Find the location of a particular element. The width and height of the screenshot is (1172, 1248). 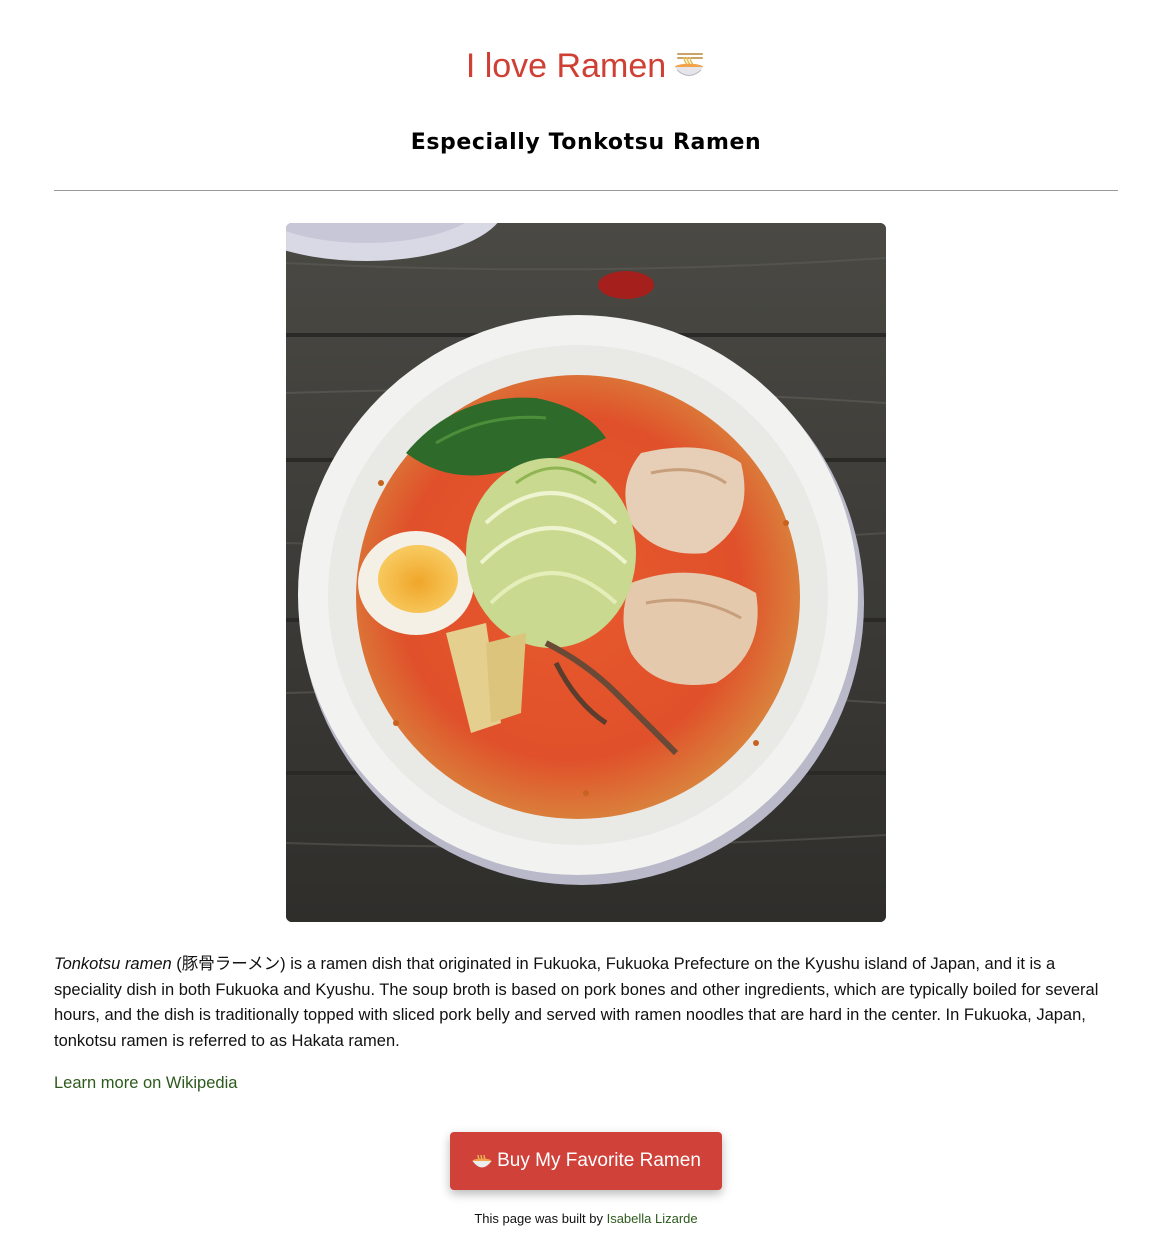

buy-ramen-button: Buy My Favorite Ramen is located at coordinates (586, 1161).